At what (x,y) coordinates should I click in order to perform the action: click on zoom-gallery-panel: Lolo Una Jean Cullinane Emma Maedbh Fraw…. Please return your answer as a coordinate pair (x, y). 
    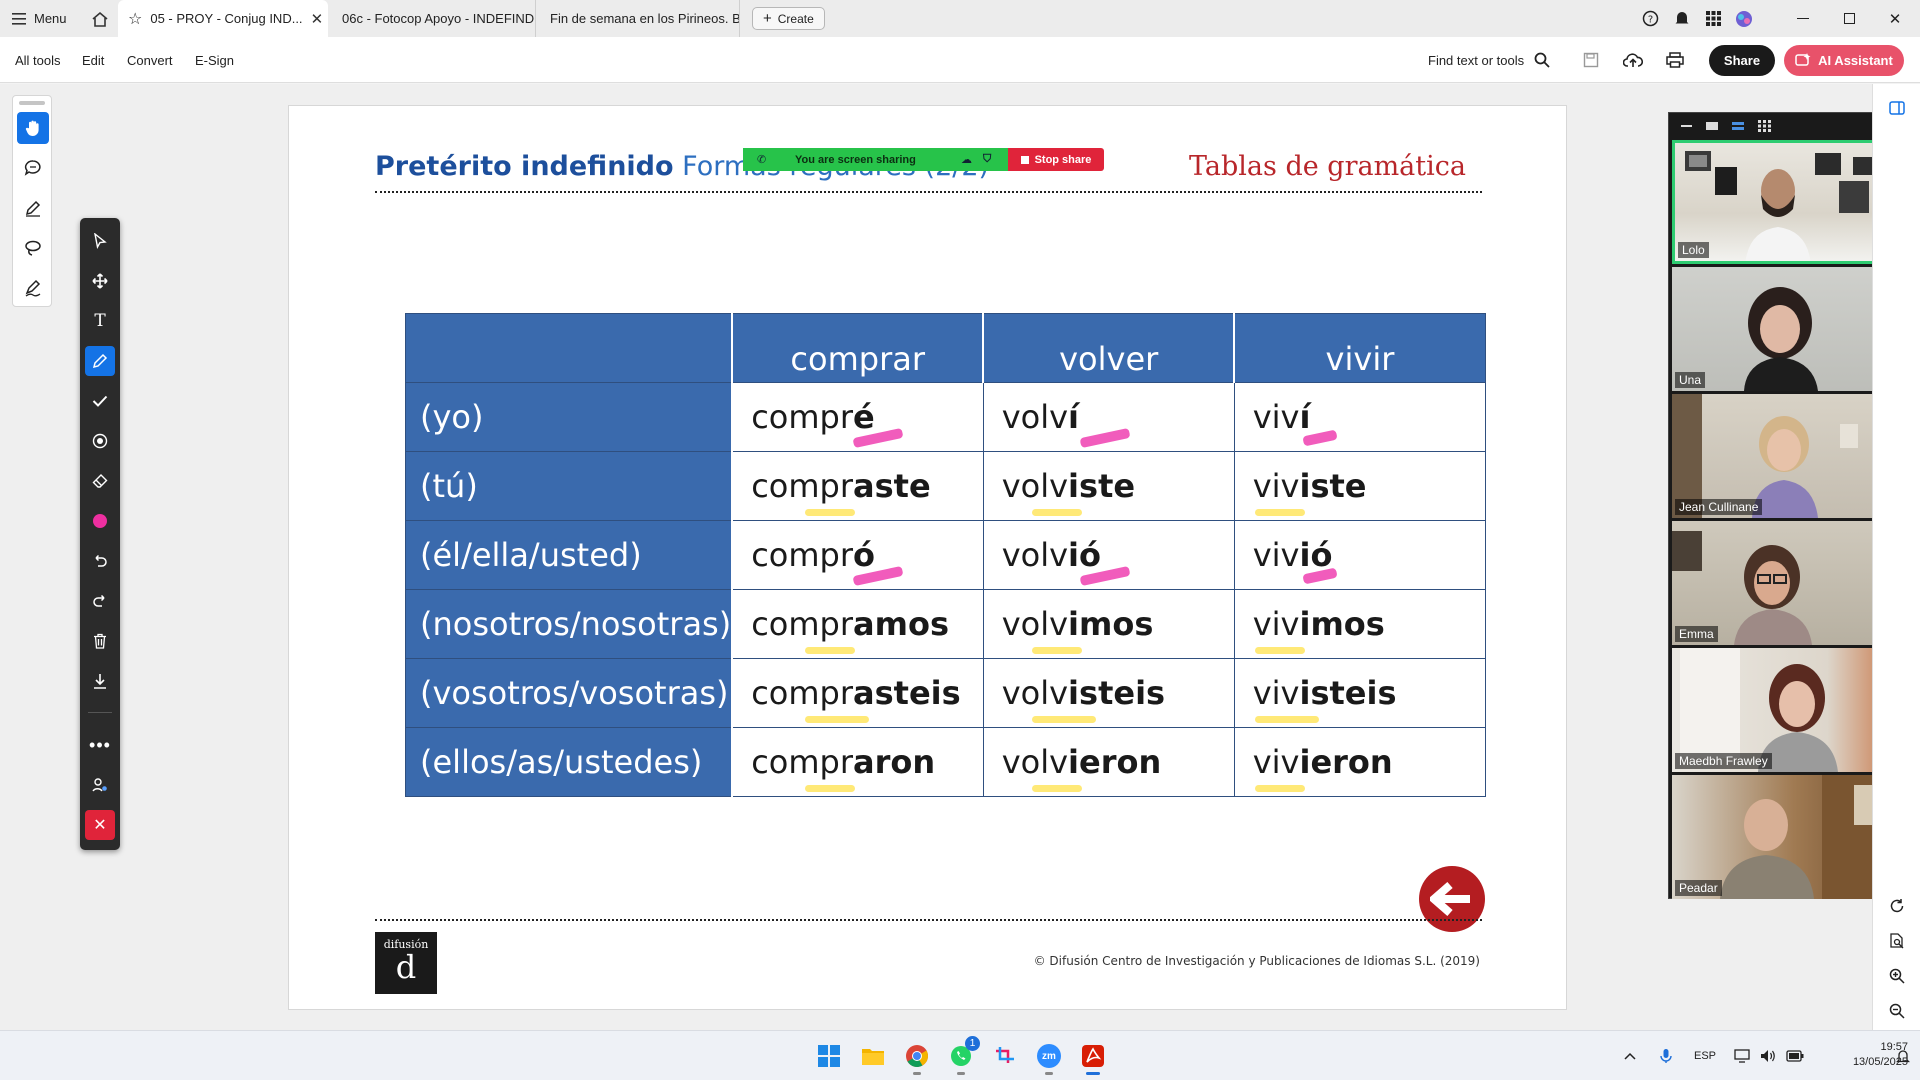
    Looking at the image, I should click on (1782, 505).